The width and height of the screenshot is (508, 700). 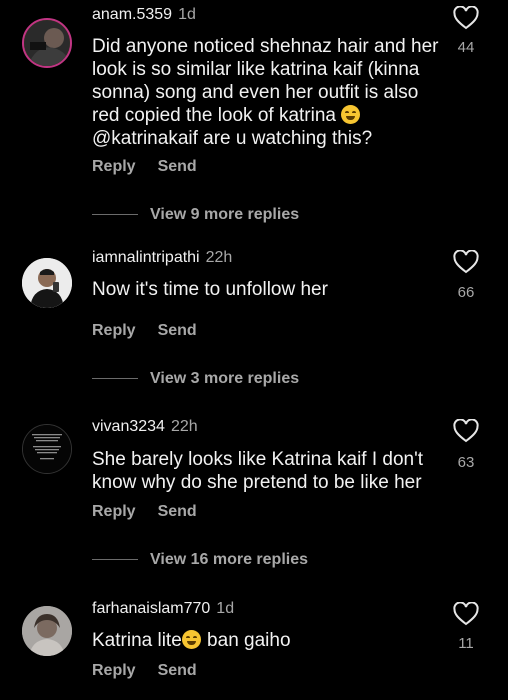 I want to click on username: farhanaislam770, so click(x=151, y=608).